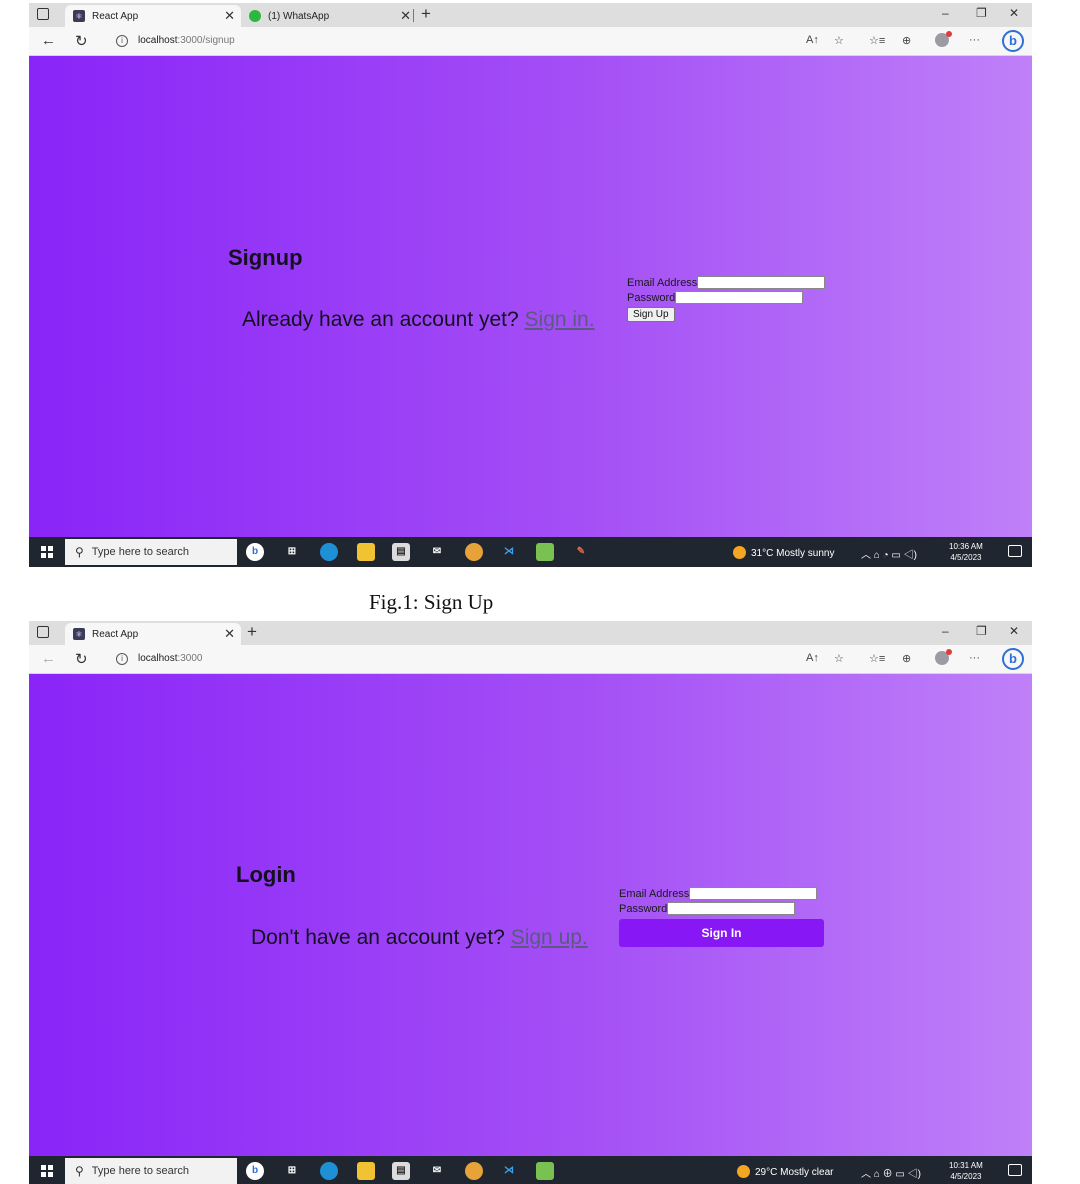 The image size is (1080, 1184). I want to click on weather-widget: 31°C Mostly sunny, so click(783, 552).